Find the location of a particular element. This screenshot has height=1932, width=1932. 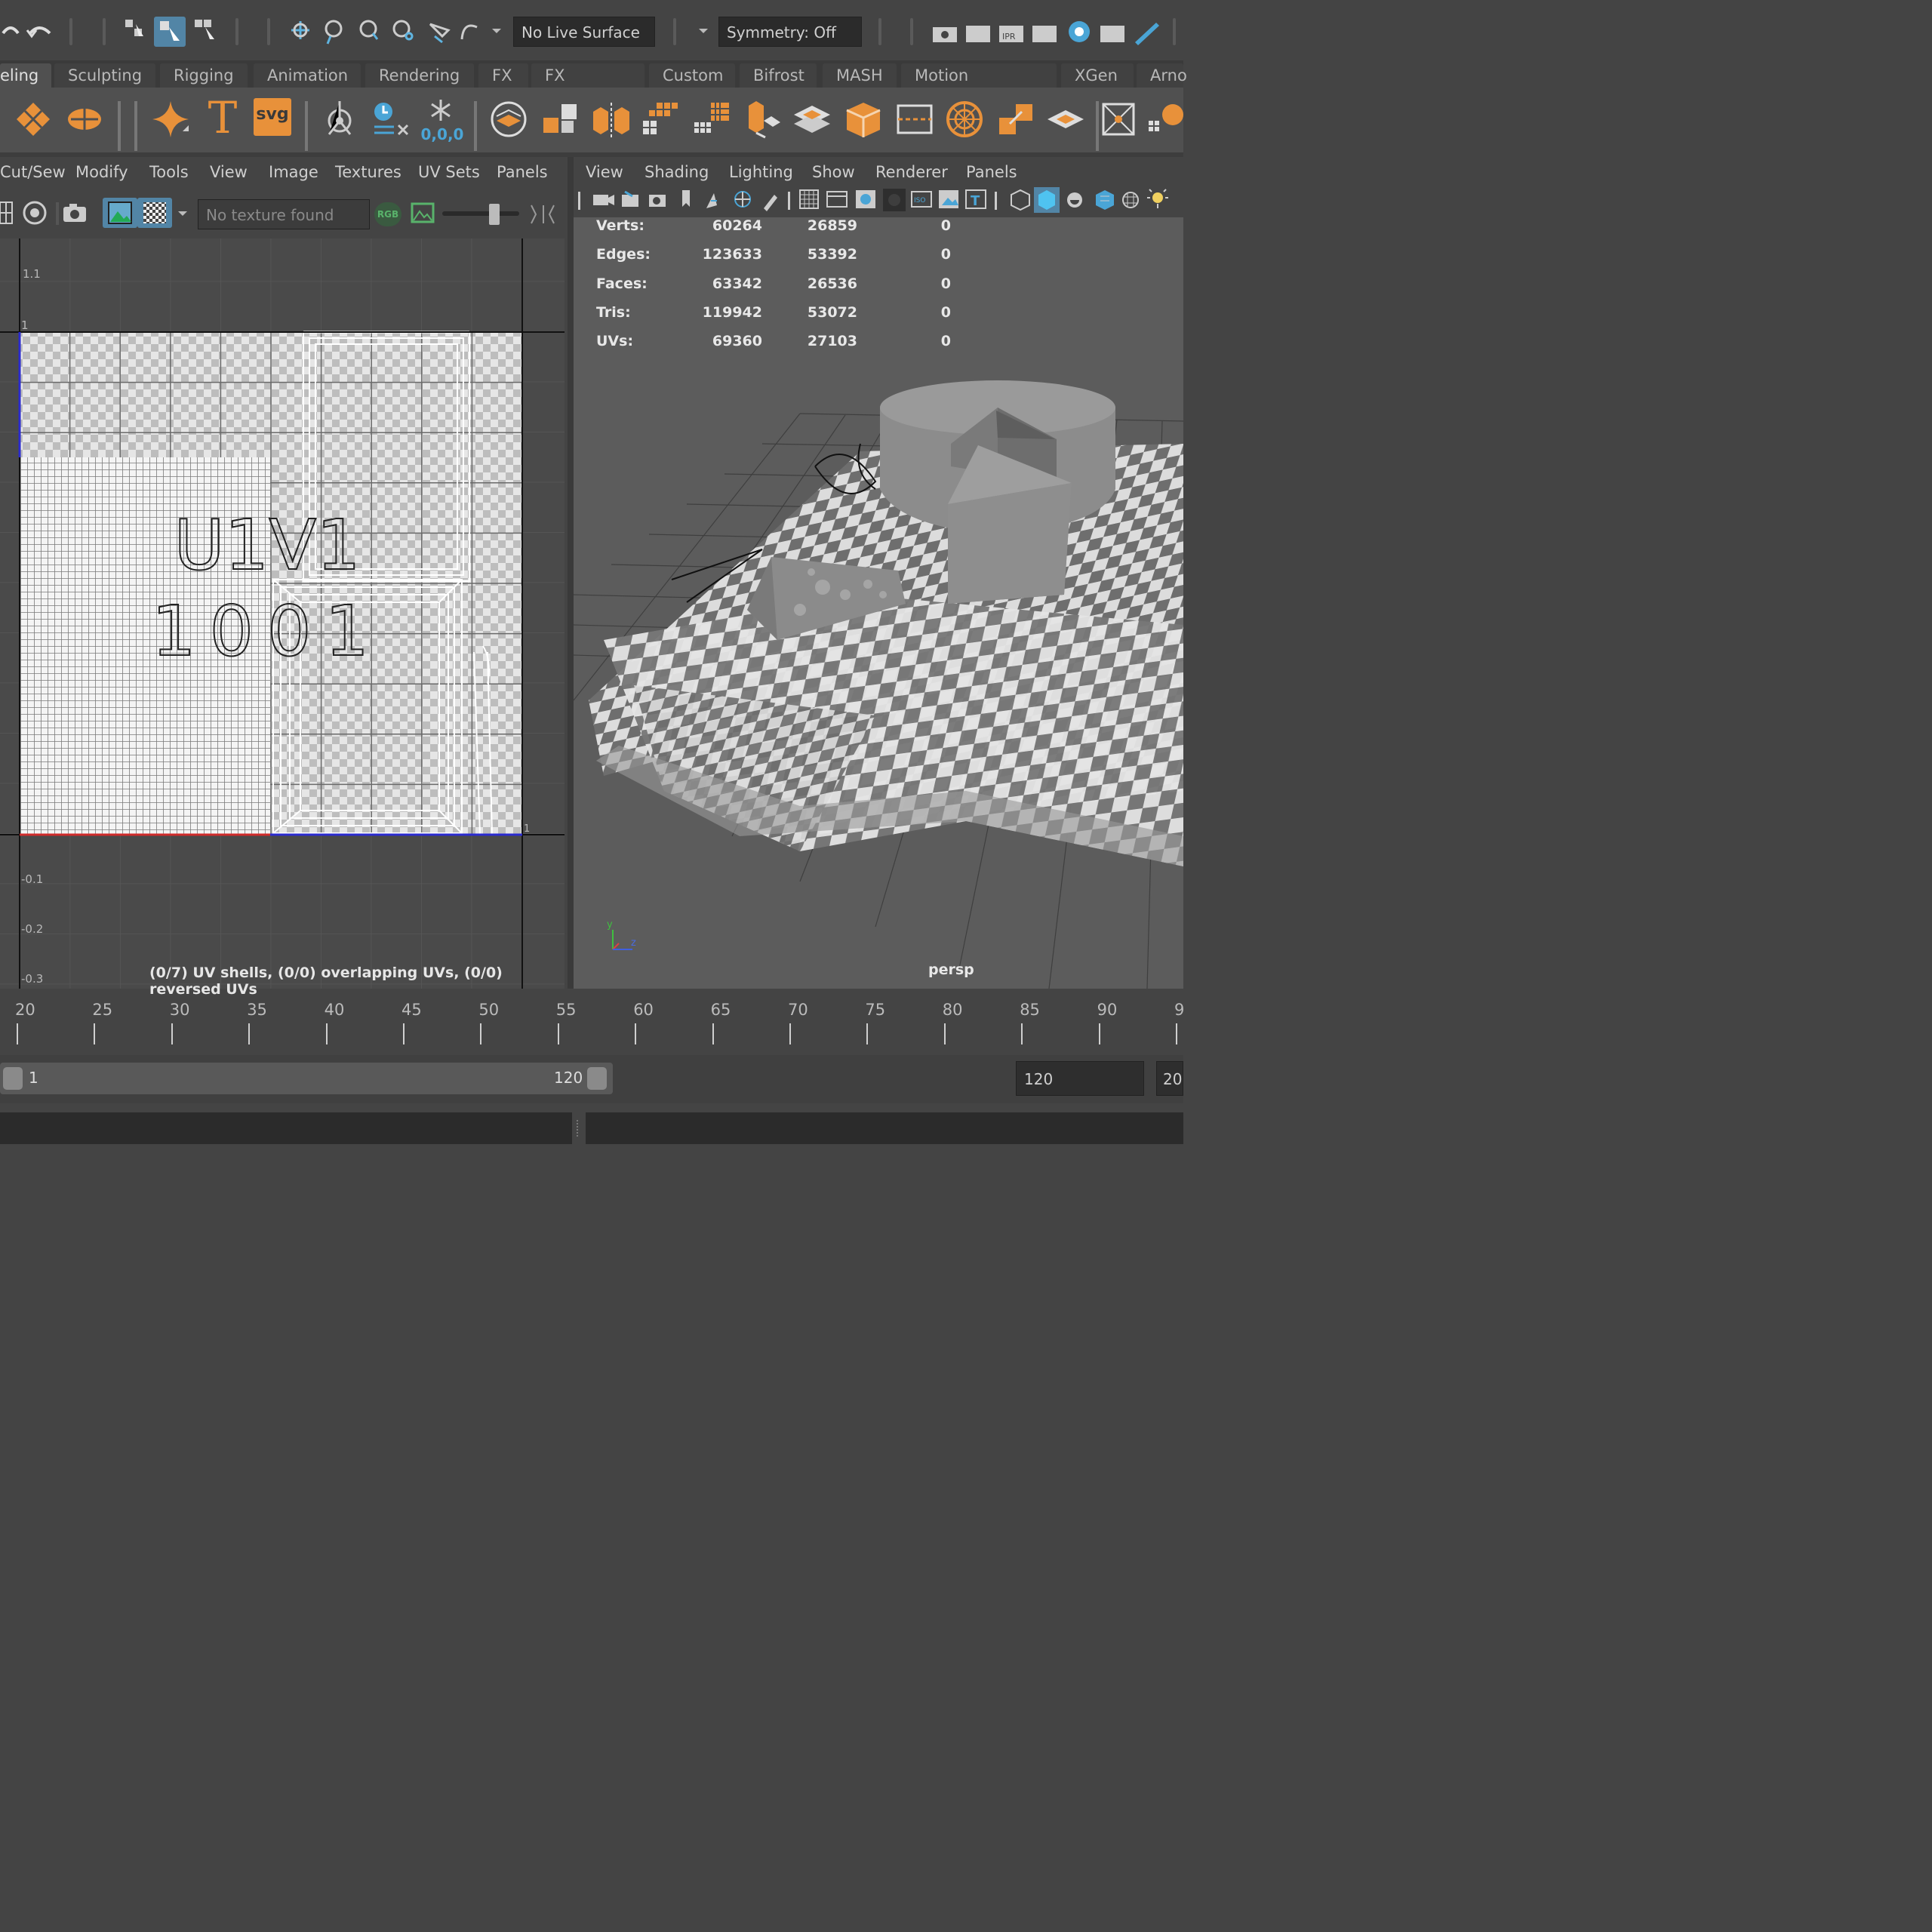

uv-menu-tools: Tools is located at coordinates (169, 172).